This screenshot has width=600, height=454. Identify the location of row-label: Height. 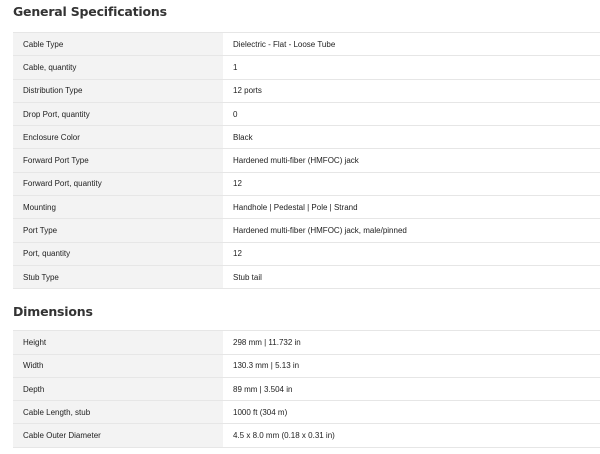
(118, 342).